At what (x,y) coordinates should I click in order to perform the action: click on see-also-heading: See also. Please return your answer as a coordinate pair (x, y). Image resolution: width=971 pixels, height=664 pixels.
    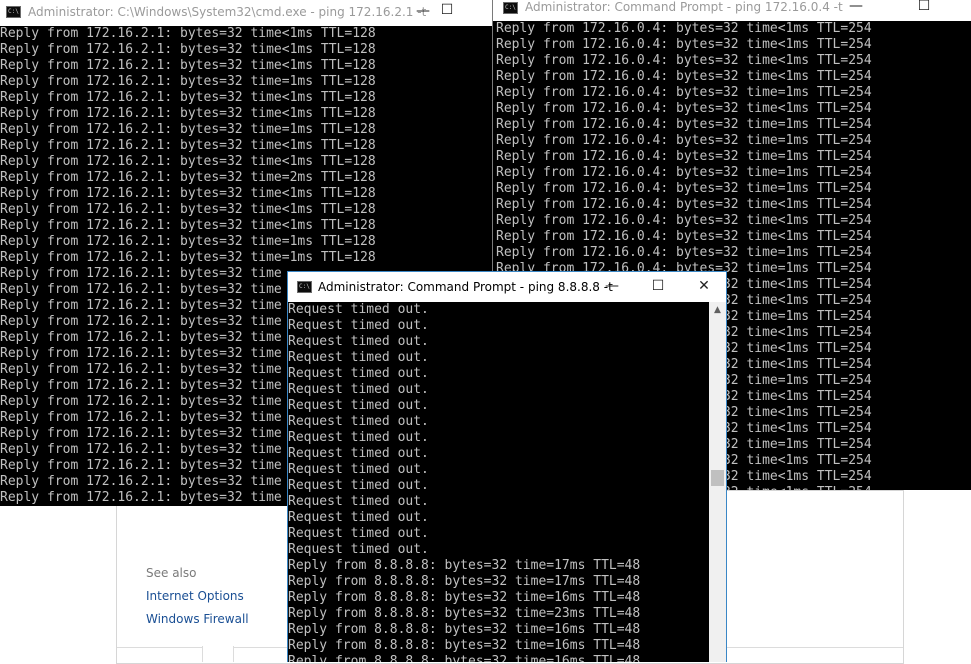
    Looking at the image, I should click on (171, 573).